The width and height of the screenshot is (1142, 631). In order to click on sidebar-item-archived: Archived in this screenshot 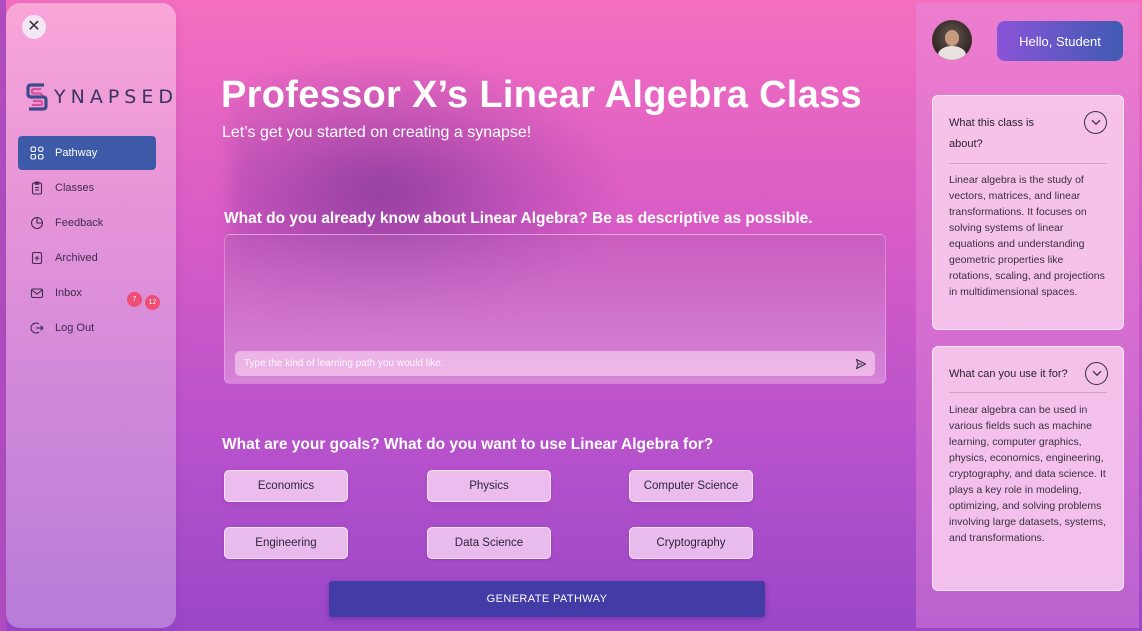, I will do `click(87, 258)`.